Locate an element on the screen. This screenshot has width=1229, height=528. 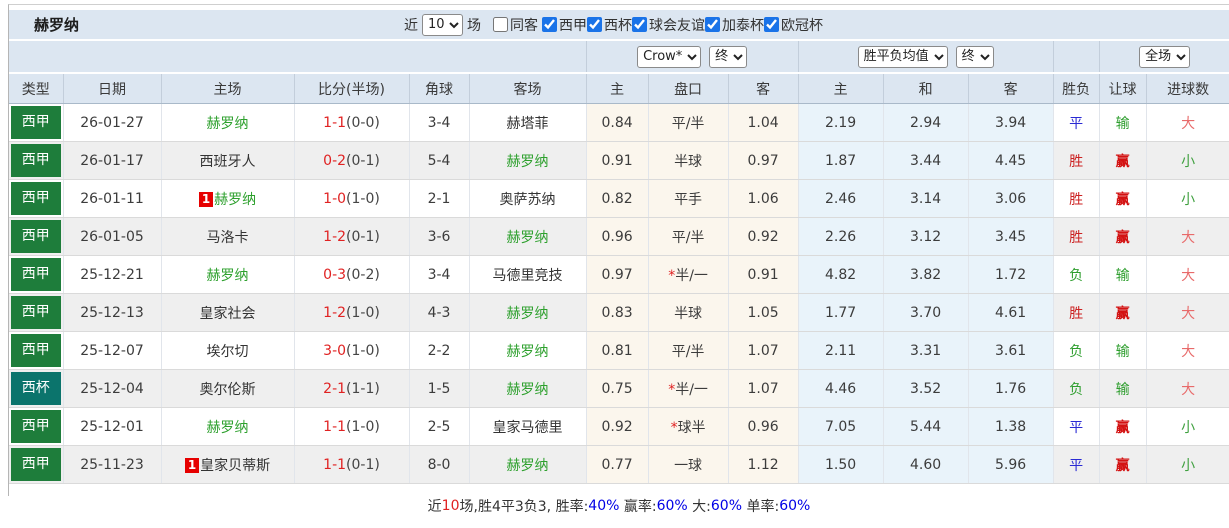
away-team-name: 马德里竞技 is located at coordinates (527, 275).